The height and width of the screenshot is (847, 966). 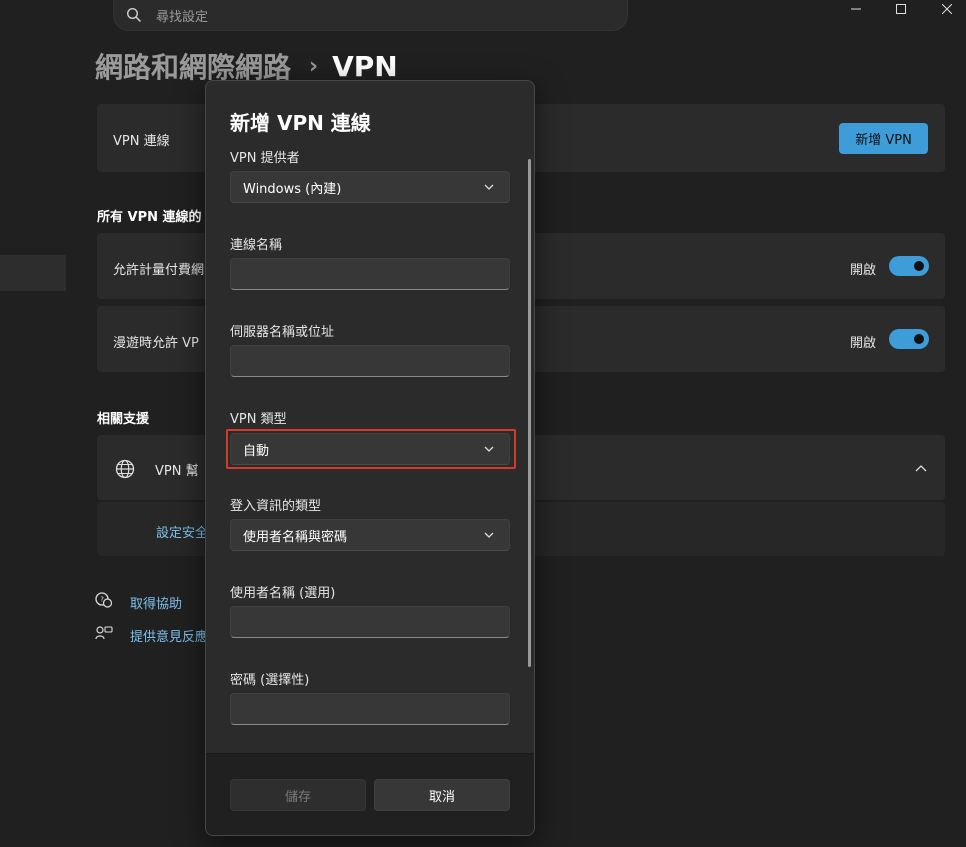 What do you see at coordinates (169, 635) in the screenshot?
I see `feedback-link: 提供意見反應` at bounding box center [169, 635].